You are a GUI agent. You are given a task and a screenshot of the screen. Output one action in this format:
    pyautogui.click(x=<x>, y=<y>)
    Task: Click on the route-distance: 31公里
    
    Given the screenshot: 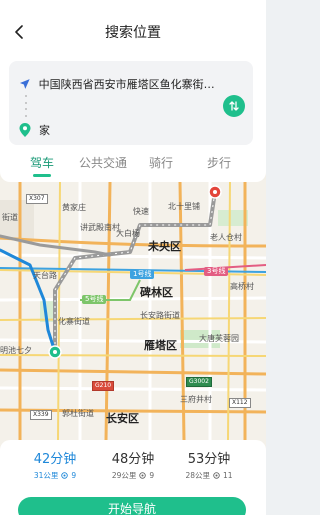 What is the action you would take?
    pyautogui.click(x=46, y=475)
    